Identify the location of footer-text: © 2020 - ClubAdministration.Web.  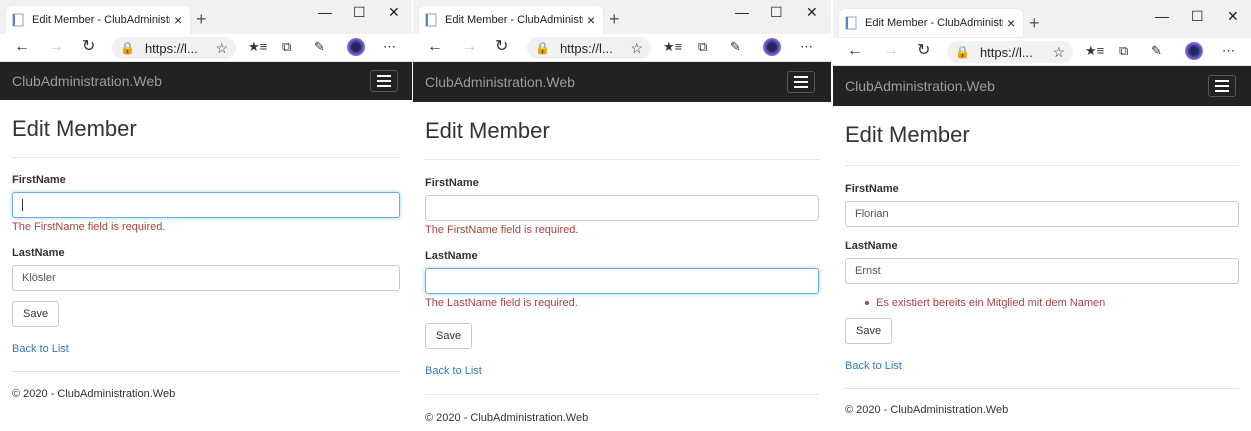
(927, 410).